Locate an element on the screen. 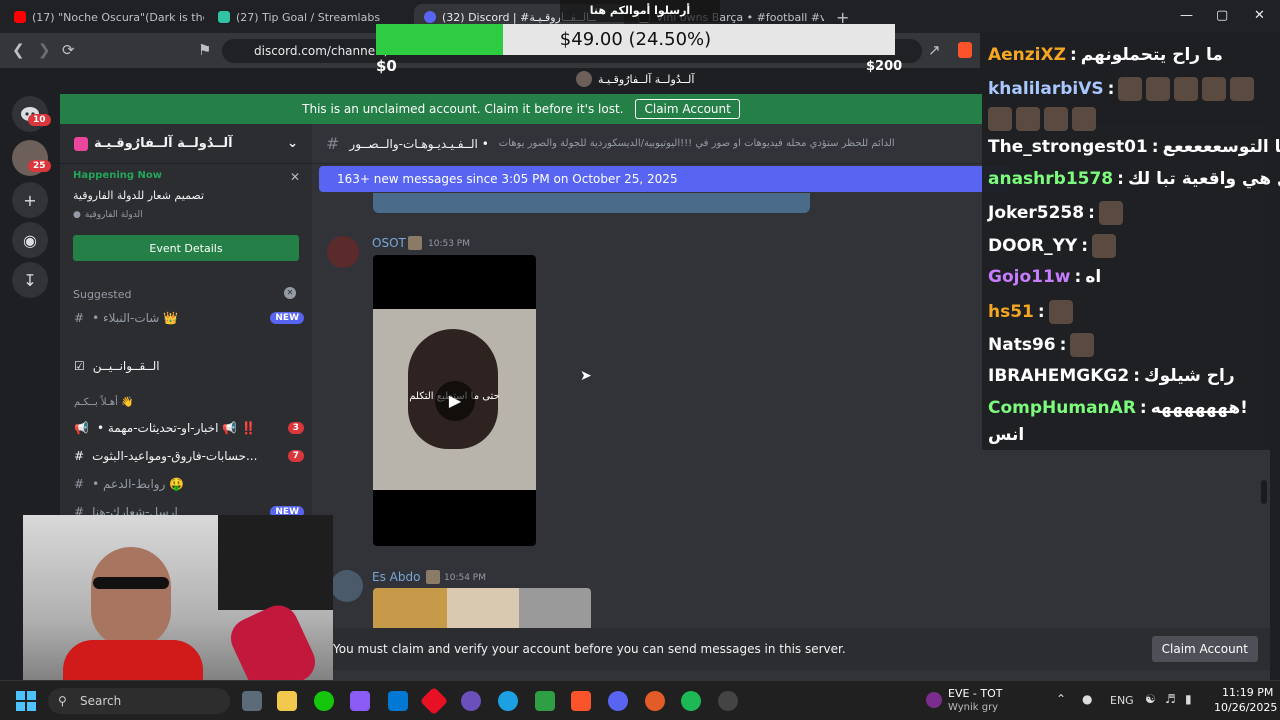 The width and height of the screenshot is (1280, 720). previous-image-attachment is located at coordinates (591, 203).